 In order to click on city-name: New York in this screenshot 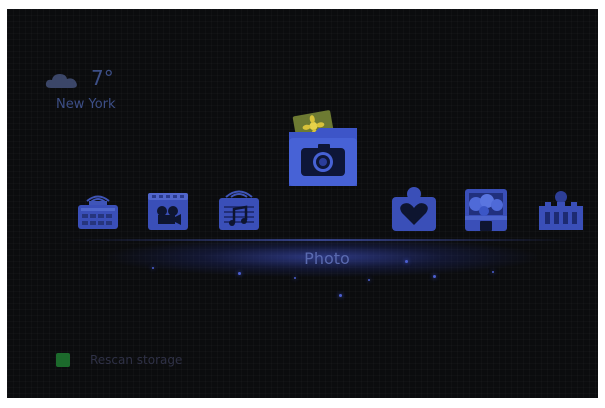, I will do `click(86, 104)`.